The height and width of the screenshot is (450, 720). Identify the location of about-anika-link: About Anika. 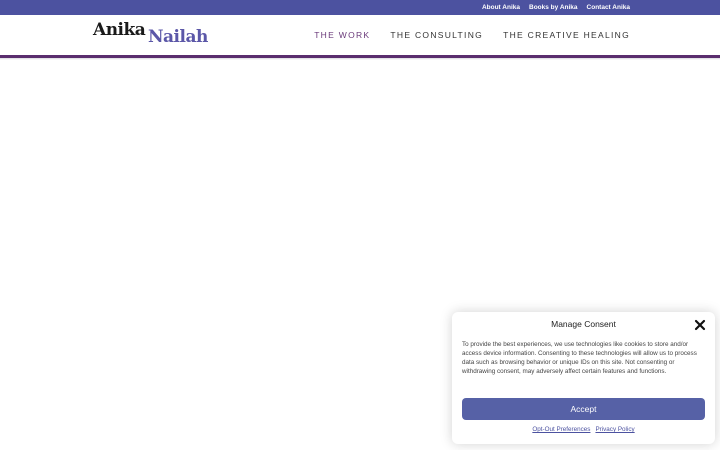
(501, 7).